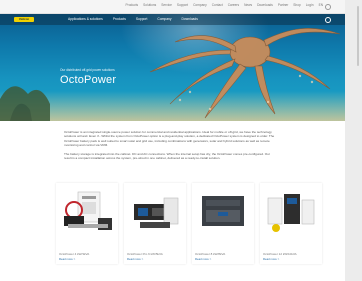 The image size is (362, 281). I want to click on utility-link: Service, so click(166, 5).